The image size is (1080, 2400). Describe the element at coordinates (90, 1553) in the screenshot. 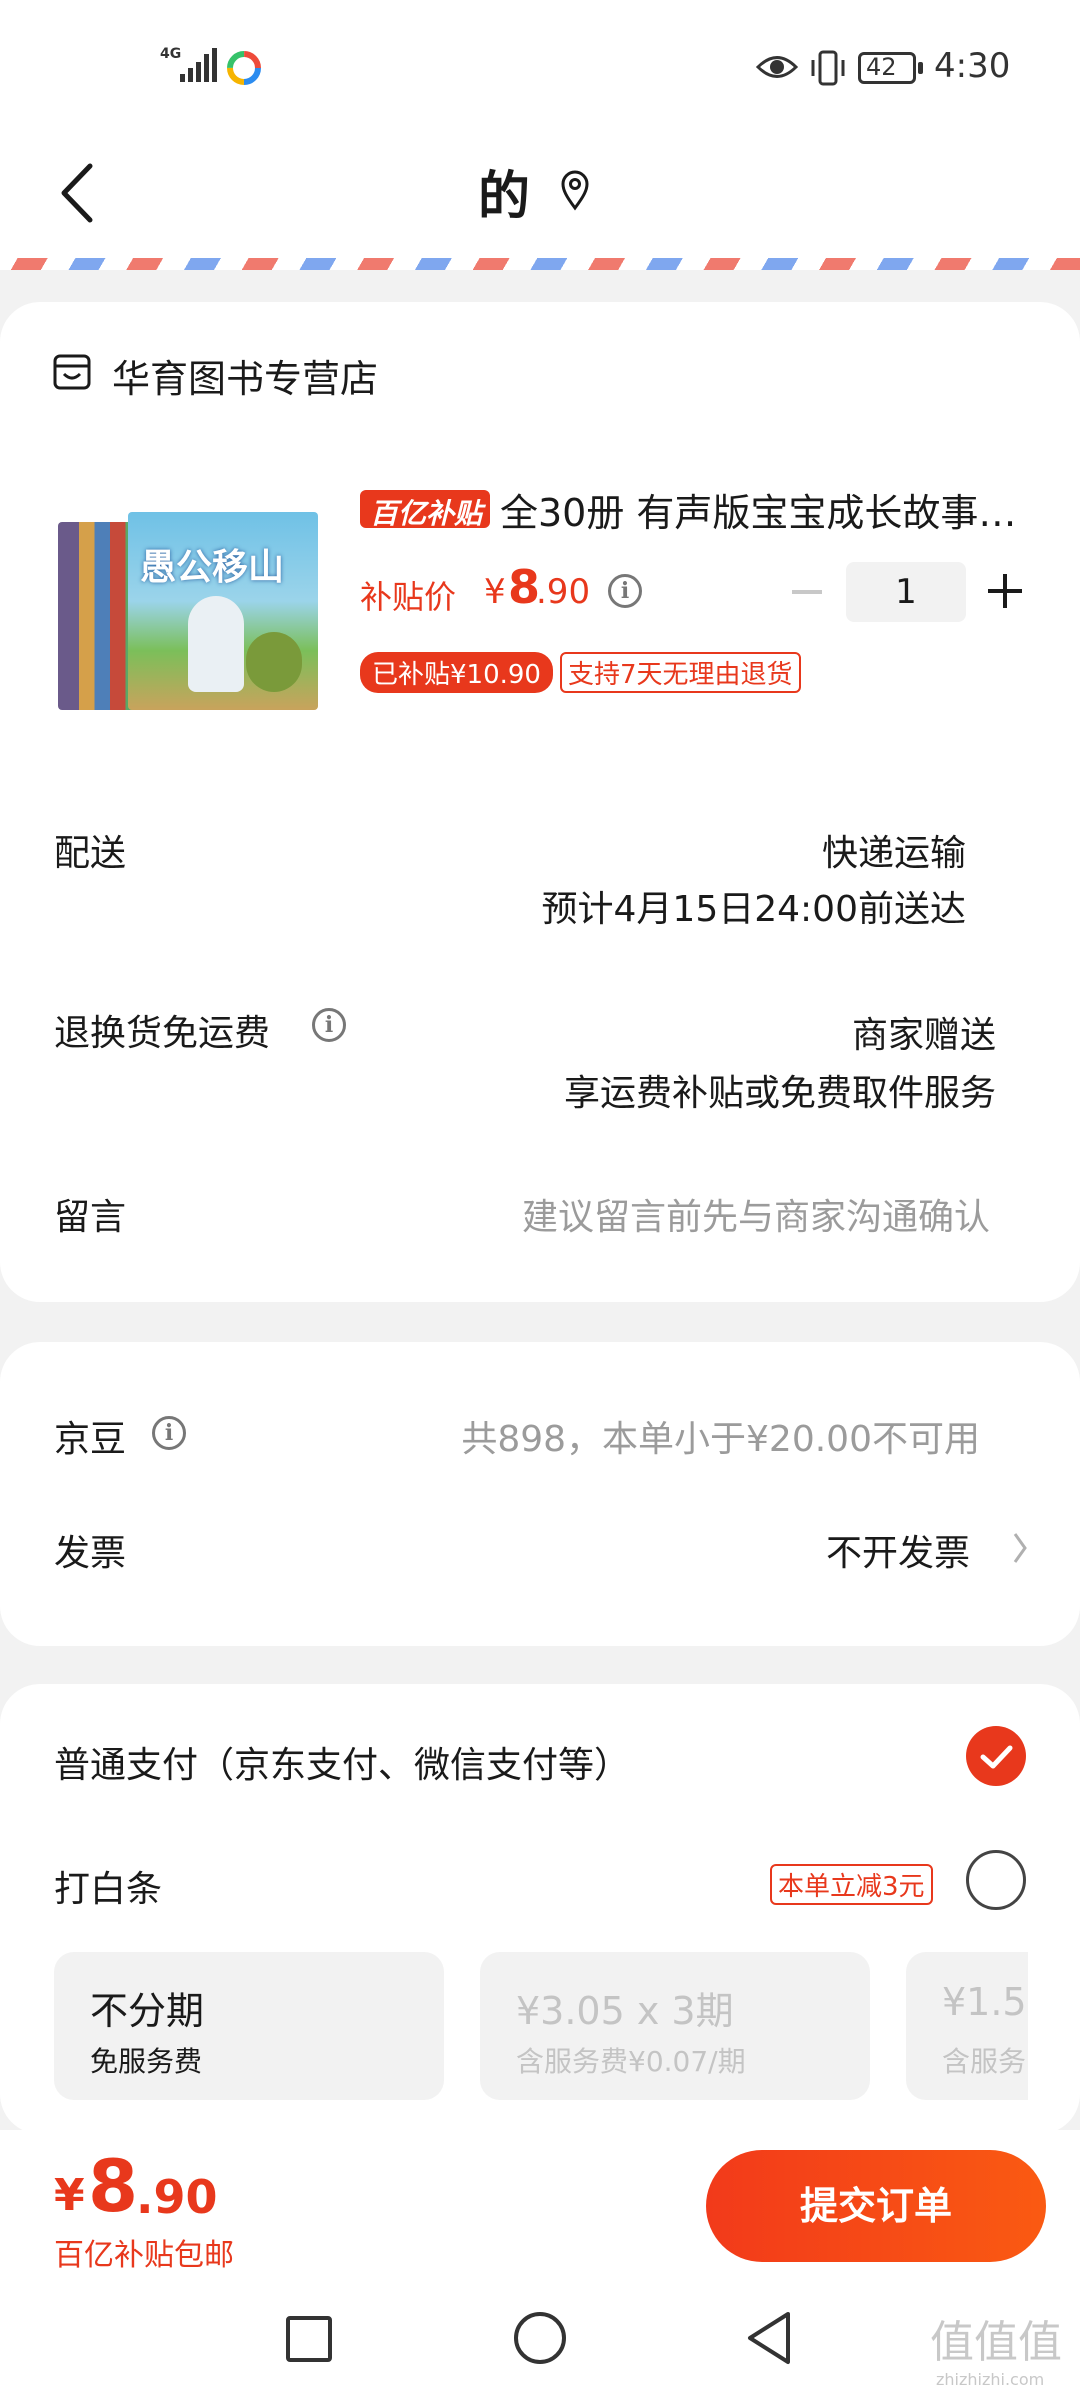

I see `invoice-label: 发票` at that location.